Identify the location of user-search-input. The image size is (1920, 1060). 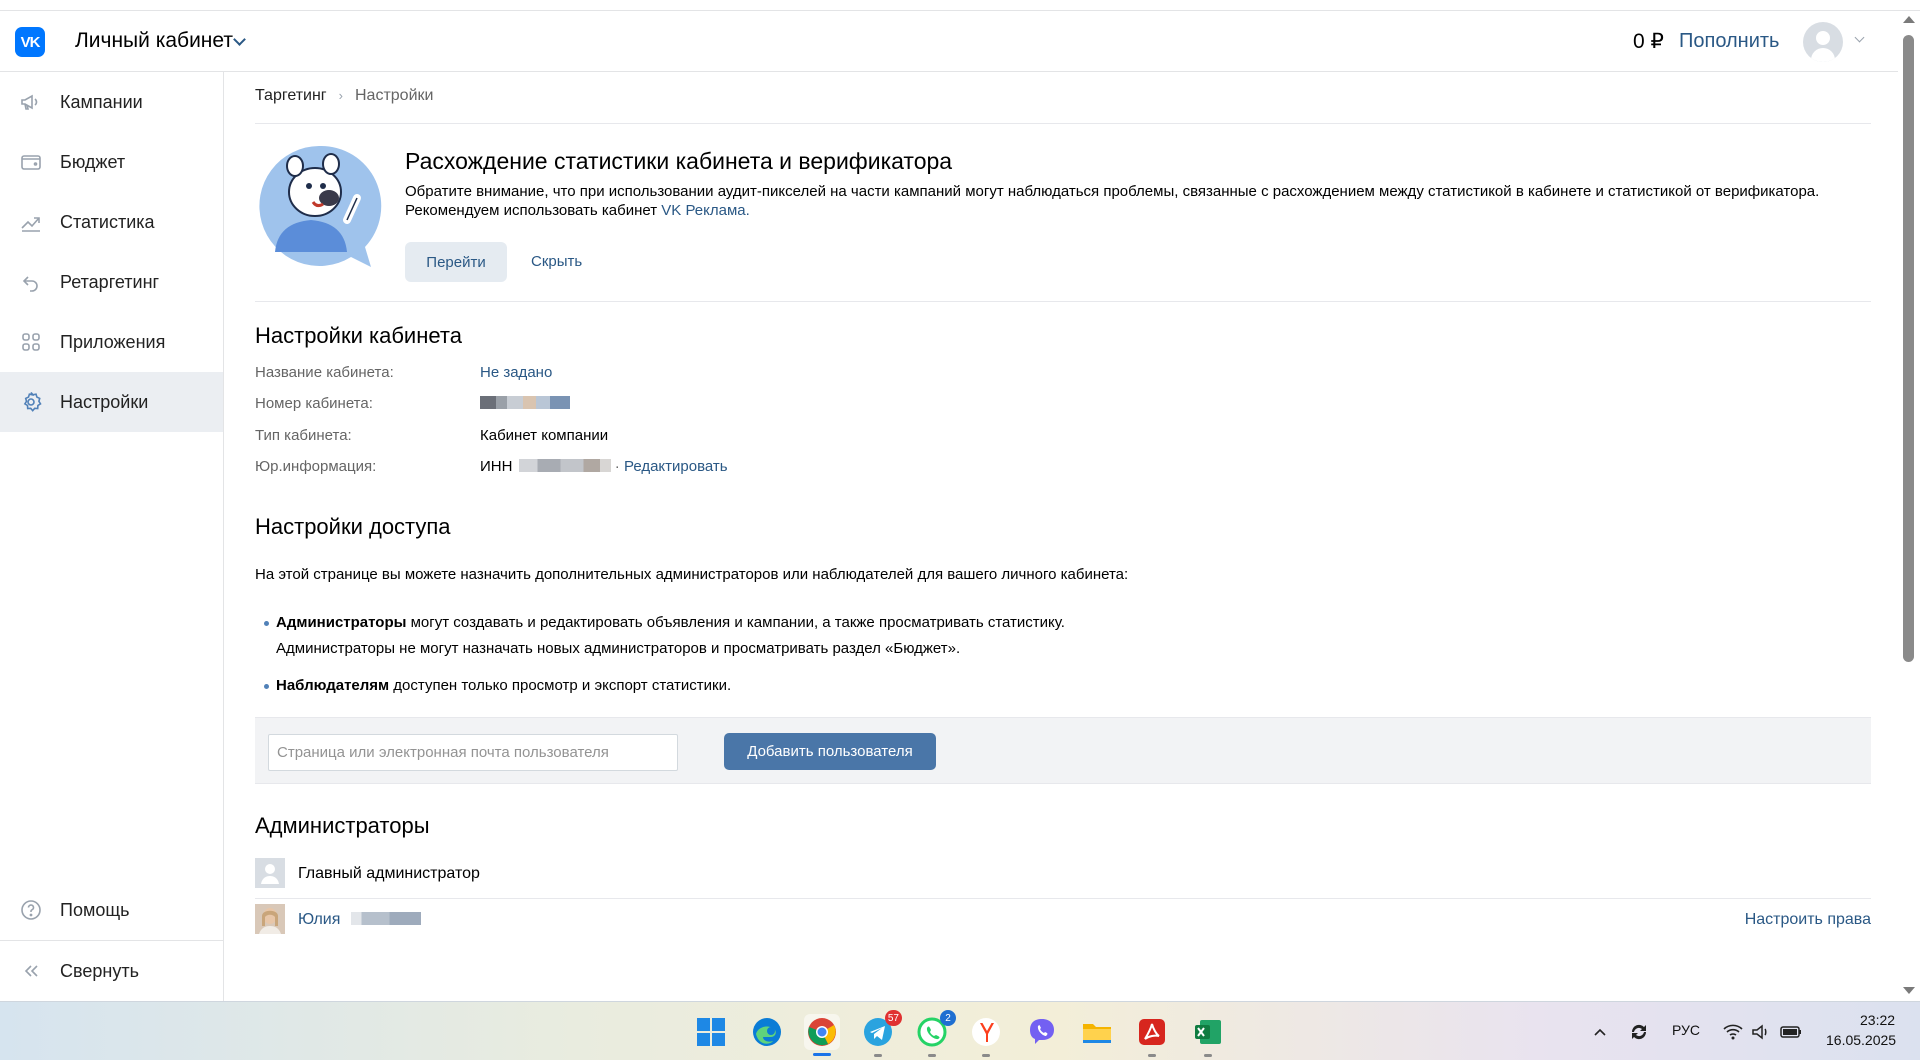
(473, 752).